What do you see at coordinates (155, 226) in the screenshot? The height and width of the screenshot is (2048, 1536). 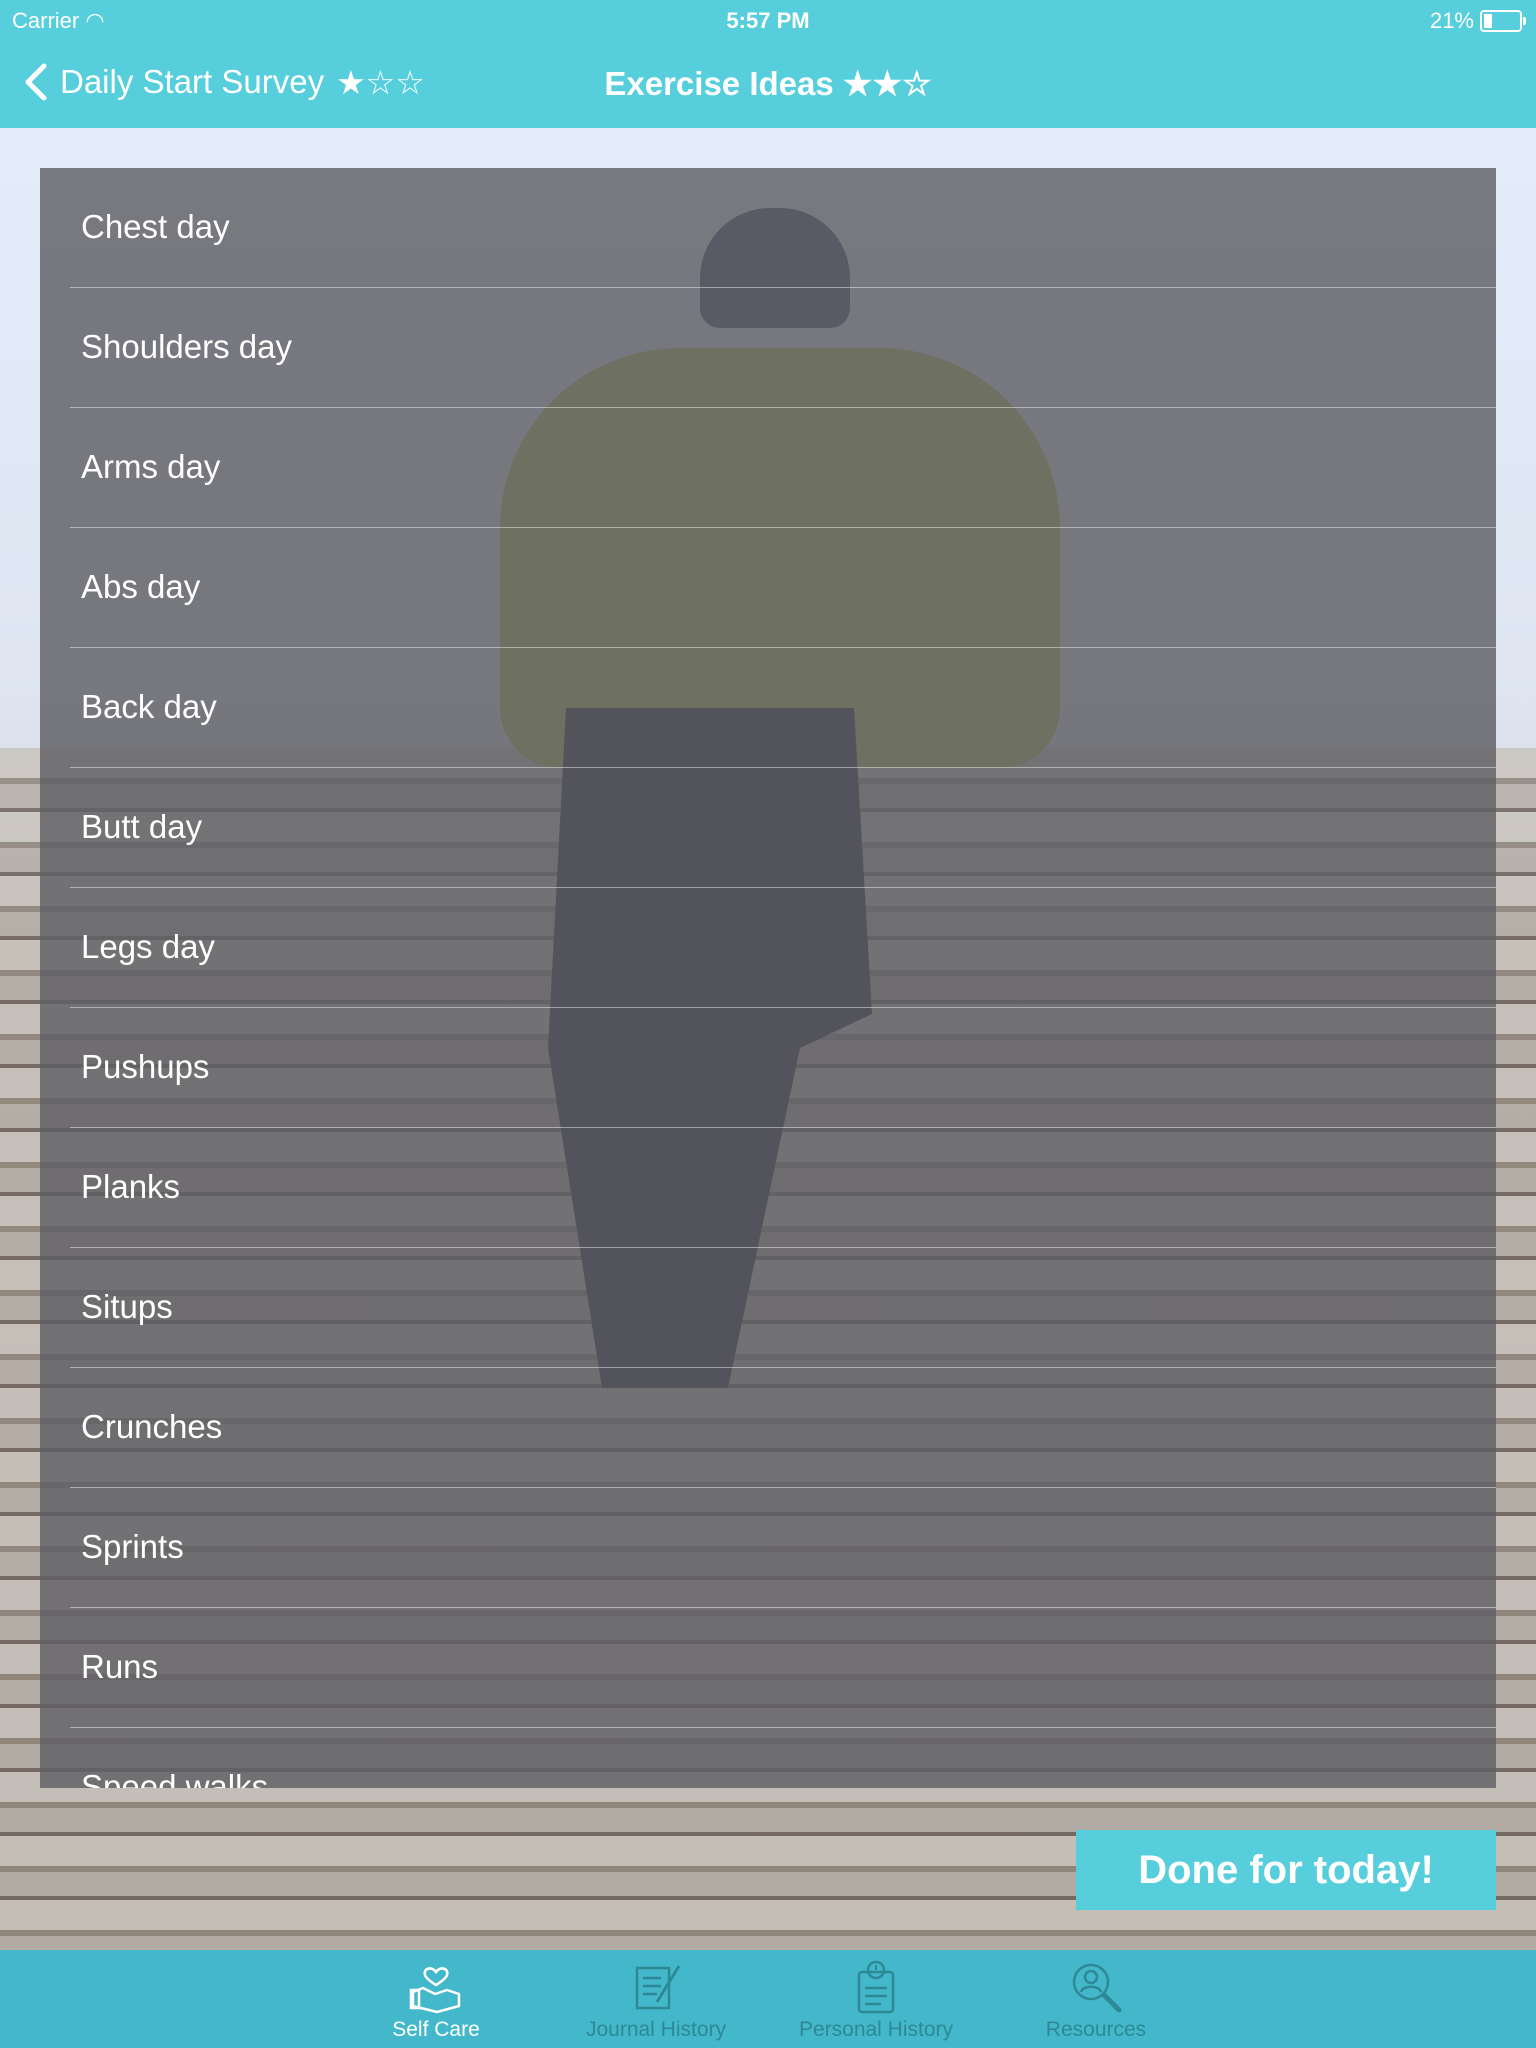 I see `list-item-label: Chest day` at bounding box center [155, 226].